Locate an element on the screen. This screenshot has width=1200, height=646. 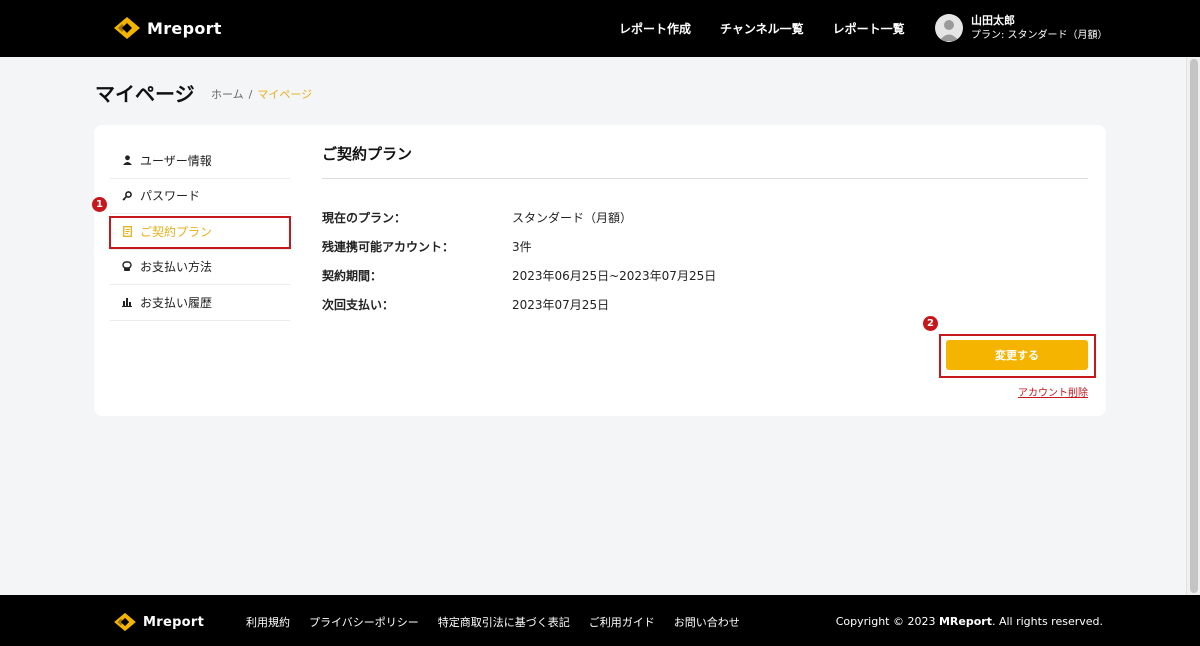
sidebar-item-user-info: ユーザー情報 is located at coordinates (200, 161).